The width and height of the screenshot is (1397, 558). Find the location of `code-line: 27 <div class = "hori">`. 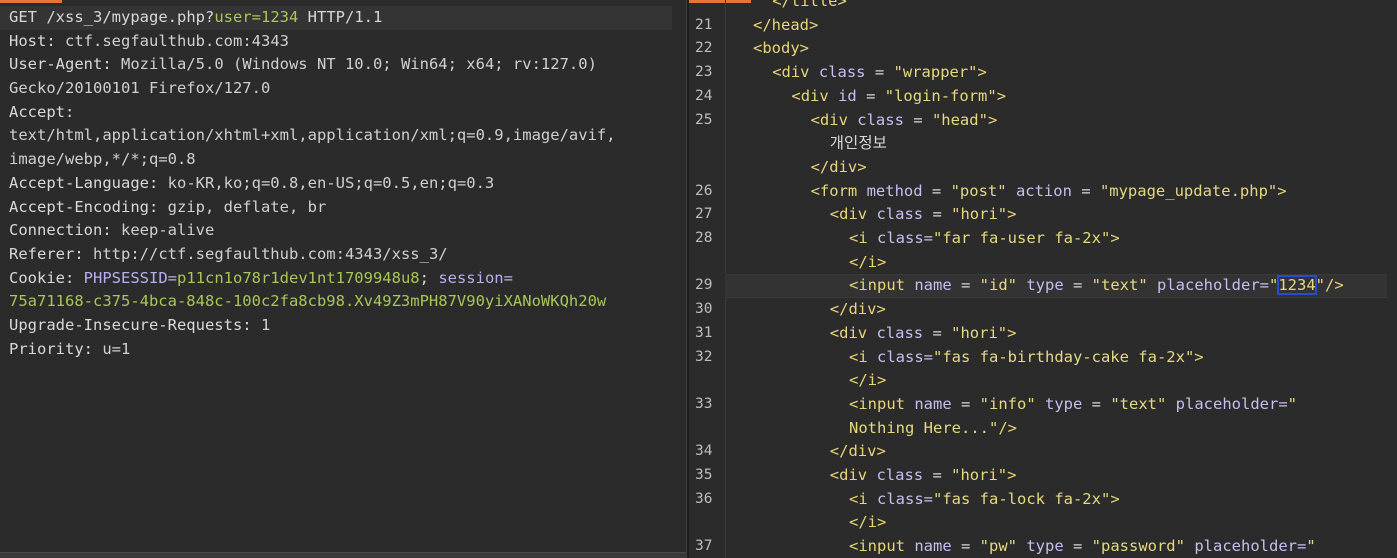

code-line: 27 <div class = "hori"> is located at coordinates (1043, 215).